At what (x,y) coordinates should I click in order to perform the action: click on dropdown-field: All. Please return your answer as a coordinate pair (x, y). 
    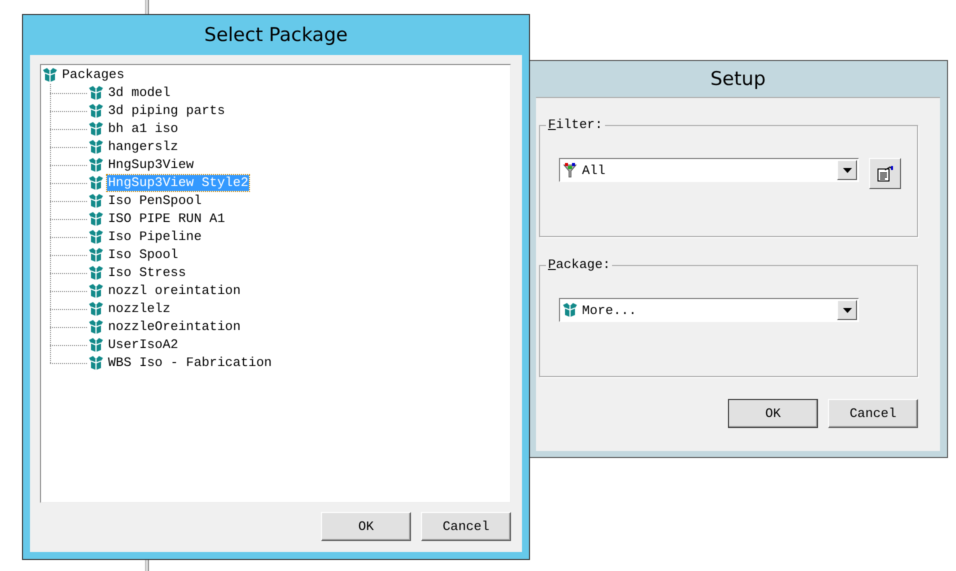
    Looking at the image, I should click on (709, 170).